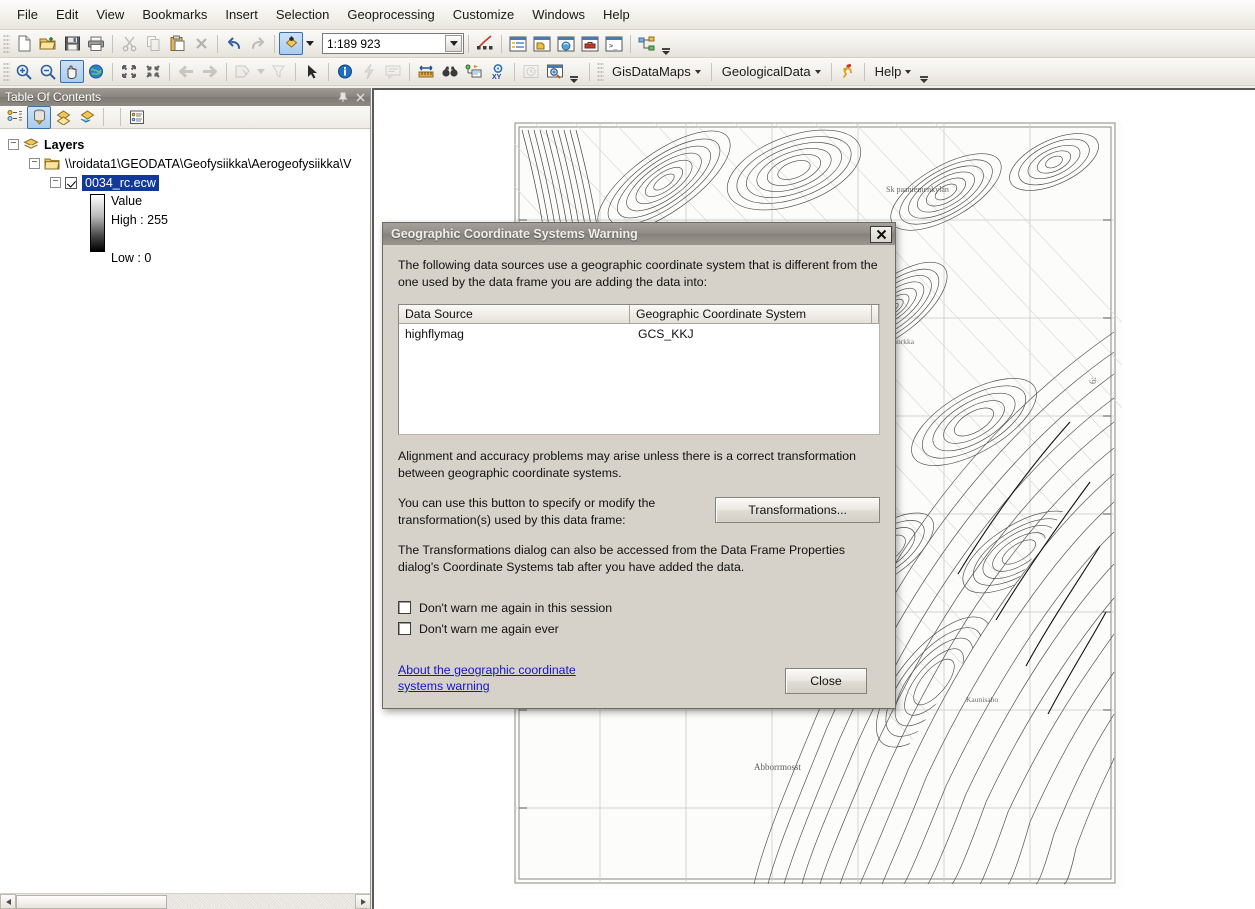 This screenshot has width=1255, height=909. I want to click on list-by-visibility-icon, so click(63, 117).